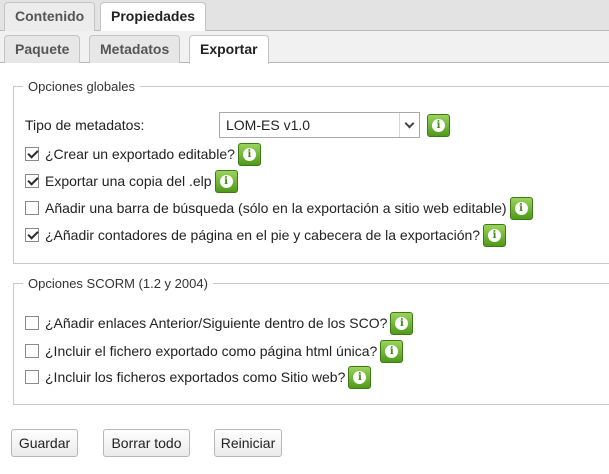 This screenshot has height=474, width=609. I want to click on tab-propiedades: Propiedades, so click(153, 17).